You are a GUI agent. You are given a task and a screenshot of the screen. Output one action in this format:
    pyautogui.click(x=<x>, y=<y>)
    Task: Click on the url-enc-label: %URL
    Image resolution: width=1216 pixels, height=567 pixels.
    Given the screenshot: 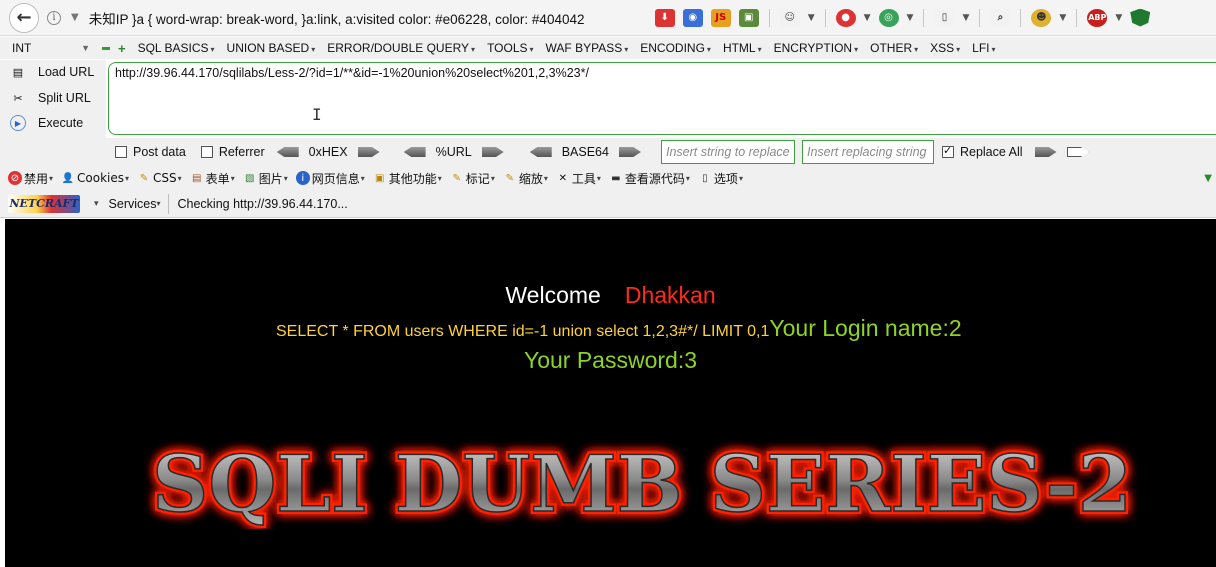 What is the action you would take?
    pyautogui.click(x=453, y=152)
    